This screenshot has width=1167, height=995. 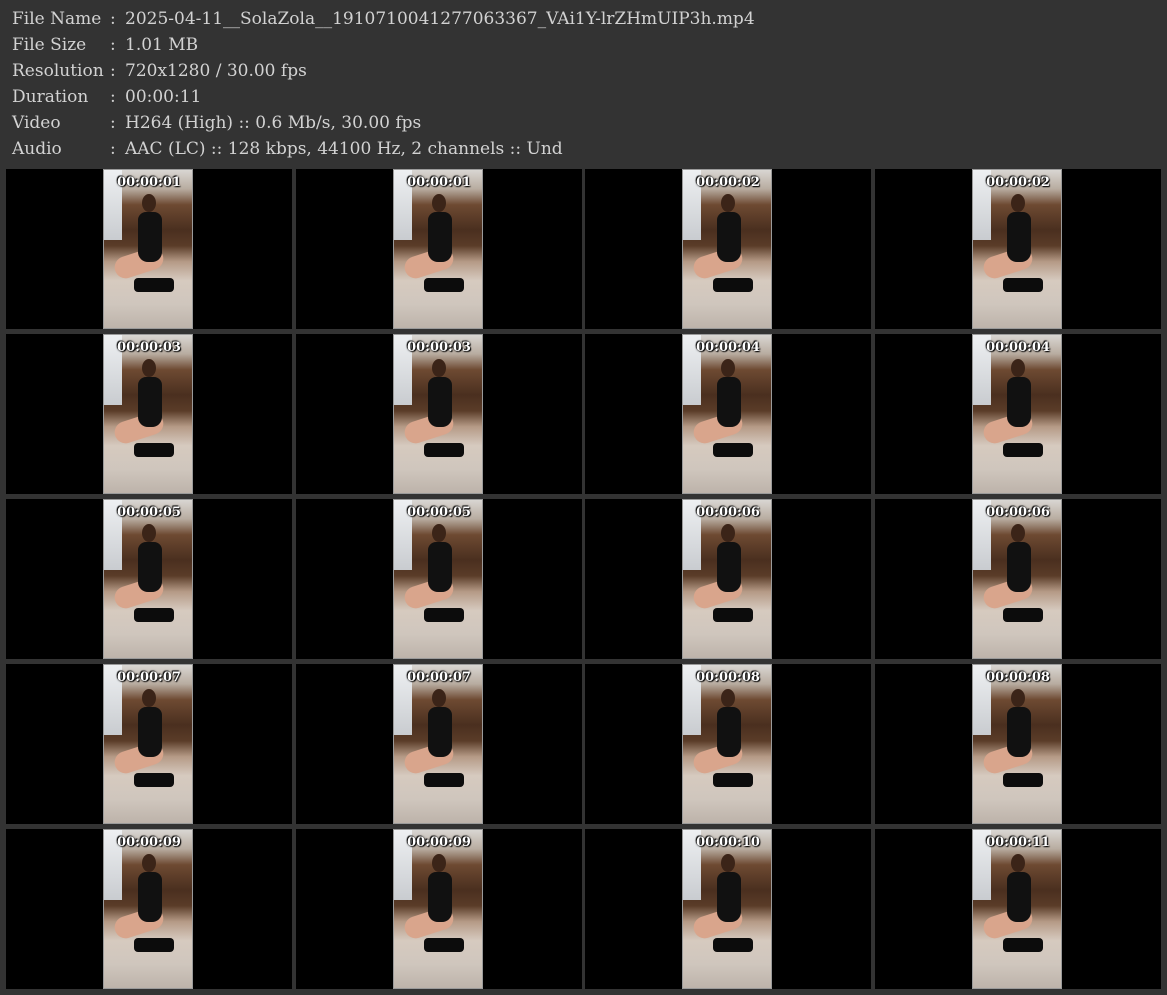 I want to click on video-frame-thumbnail: 00:00:11, so click(x=1017, y=909).